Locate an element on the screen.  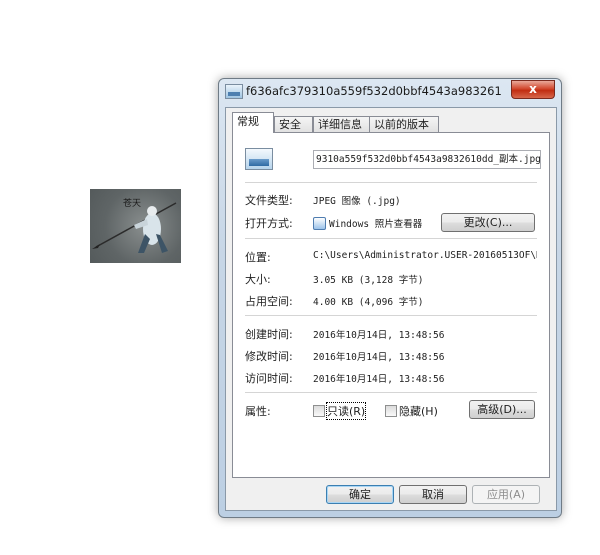
created-value: 2016年10月14日, 13:48:56 is located at coordinates (379, 335).